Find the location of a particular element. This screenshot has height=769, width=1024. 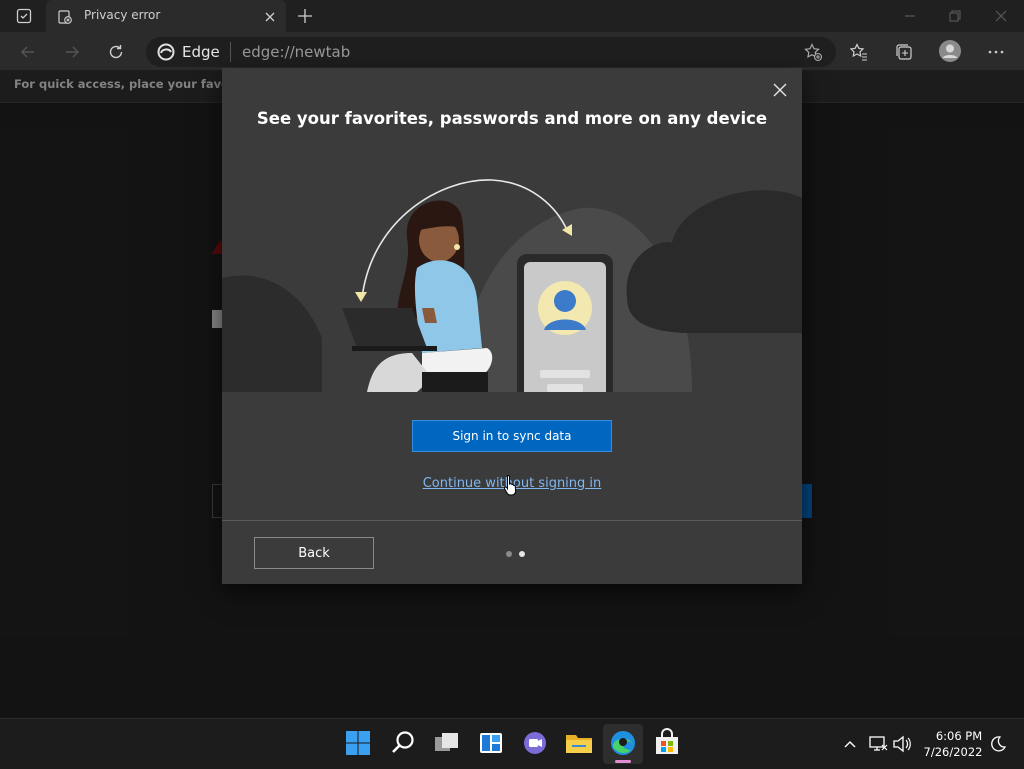

new-tab-icon is located at coordinates (305, 16).